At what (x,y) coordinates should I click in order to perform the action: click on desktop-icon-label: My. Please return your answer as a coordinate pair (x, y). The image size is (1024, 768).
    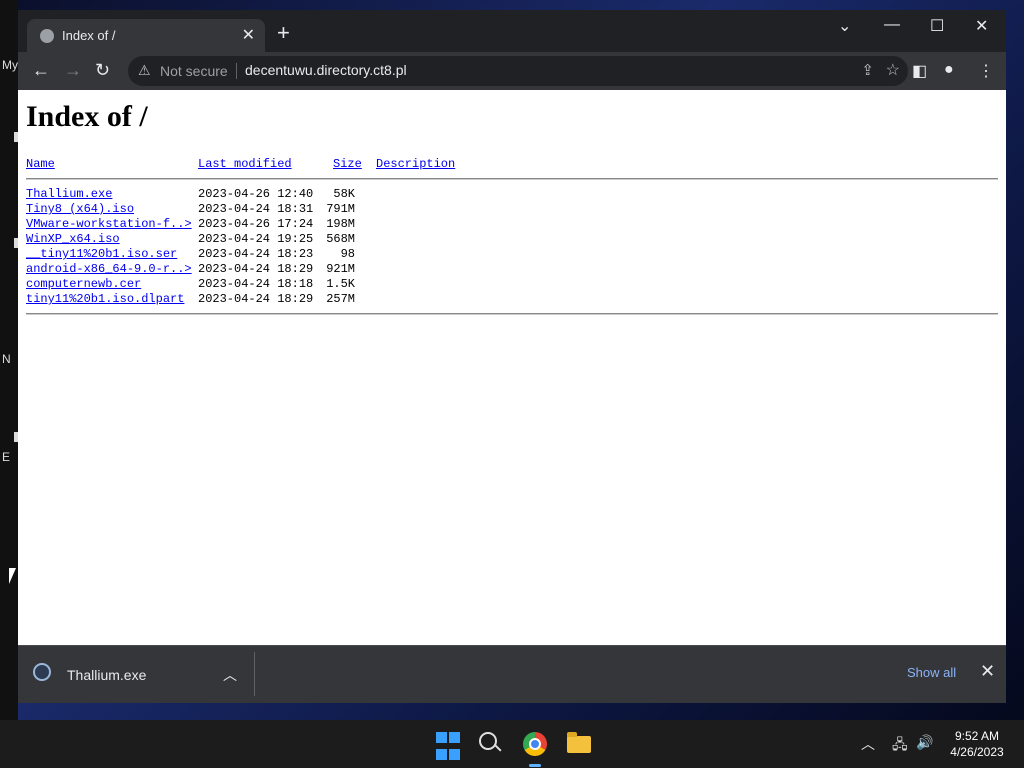
    Looking at the image, I should click on (10, 65).